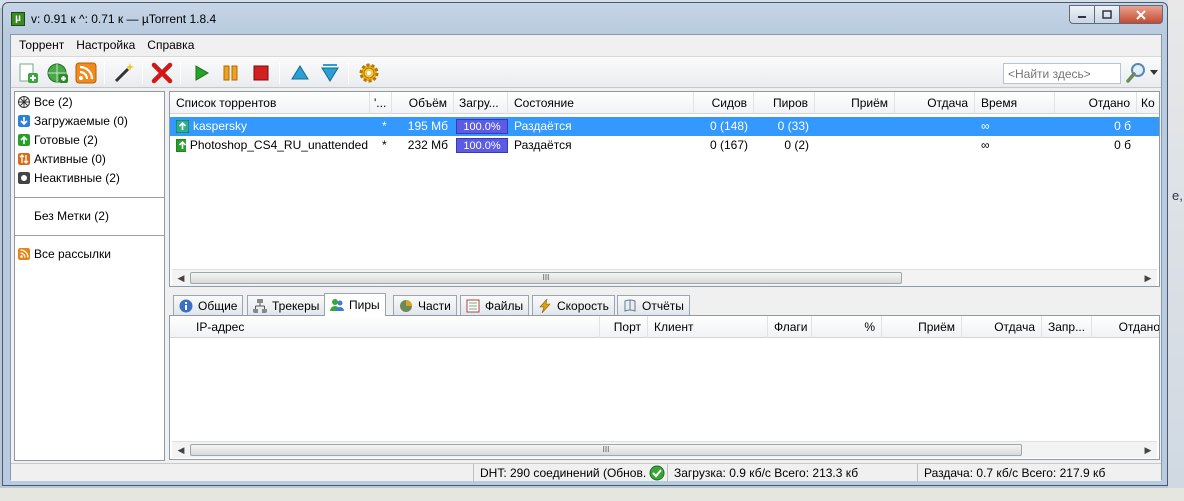  I want to click on search-dropdown-button, so click(1154, 73).